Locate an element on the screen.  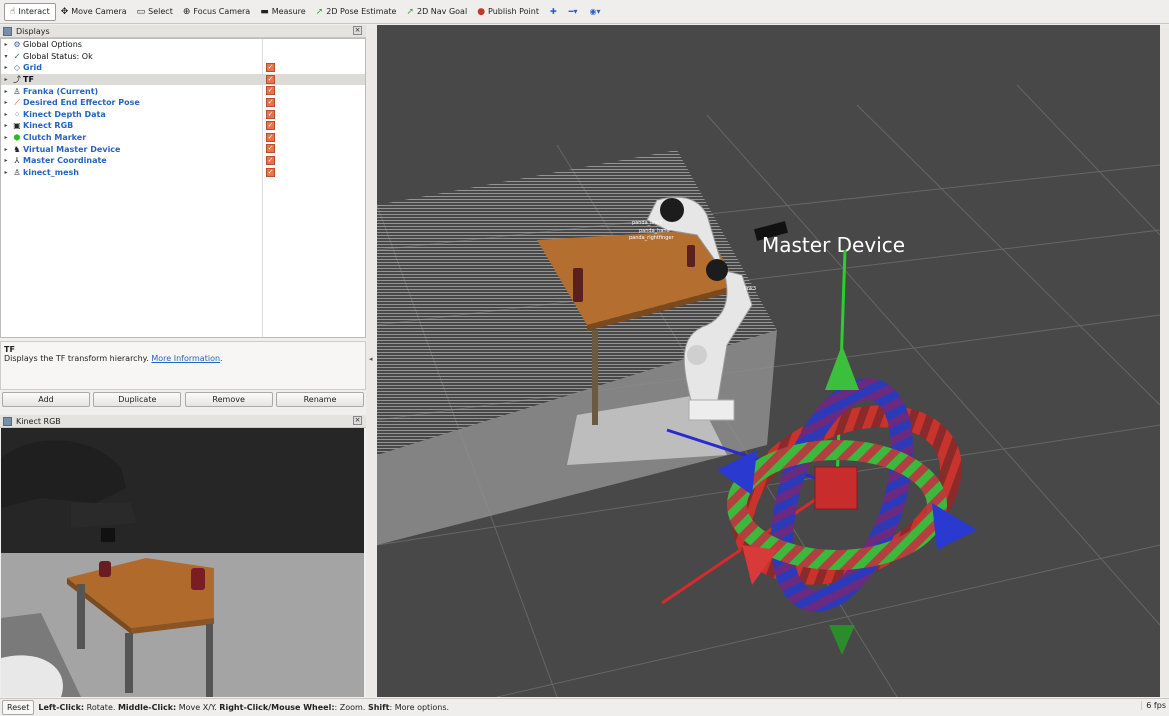
tool-2d-nav-goal: ➚ 2D Nav Goal is located at coordinates (436, 12).